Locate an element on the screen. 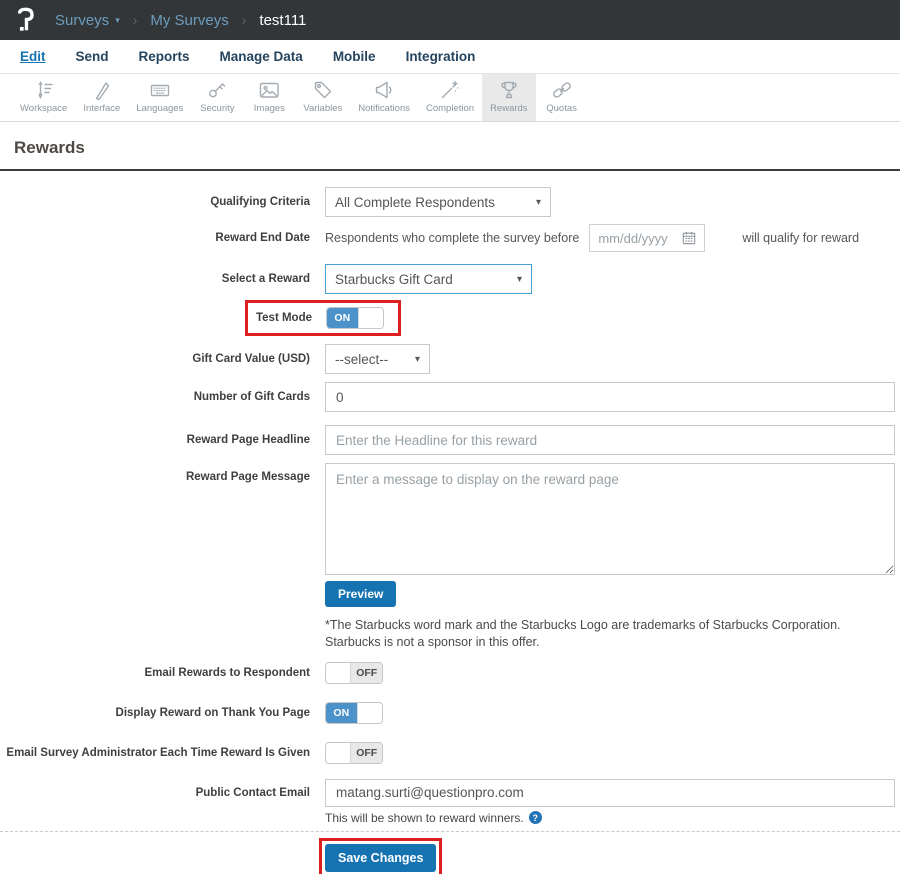  toolbar-label: Interface is located at coordinates (102, 108).